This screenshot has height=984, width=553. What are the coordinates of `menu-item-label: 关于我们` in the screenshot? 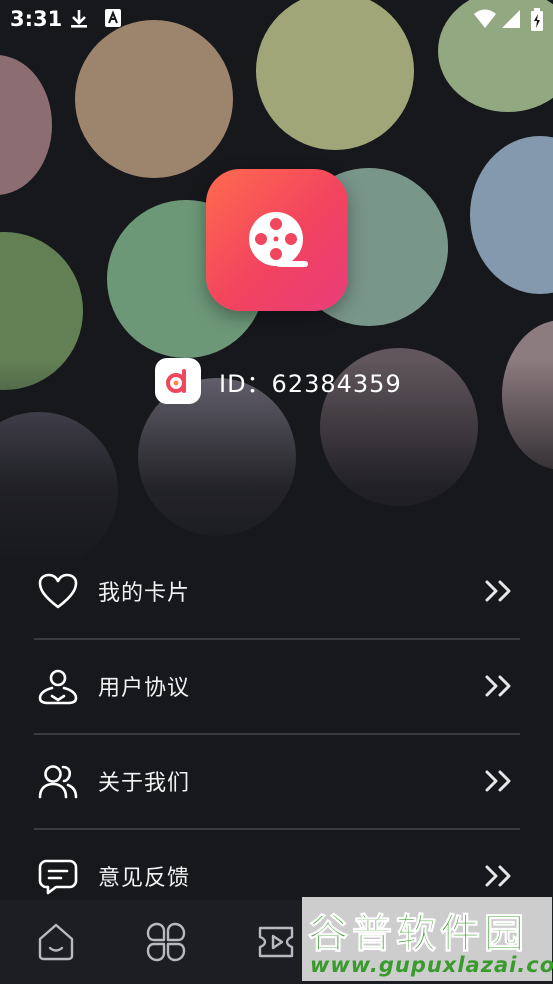 It's located at (144, 783).